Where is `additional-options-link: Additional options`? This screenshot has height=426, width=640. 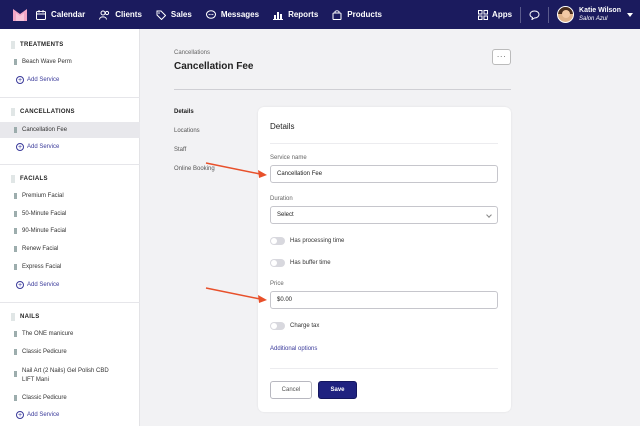 additional-options-link: Additional options is located at coordinates (293, 349).